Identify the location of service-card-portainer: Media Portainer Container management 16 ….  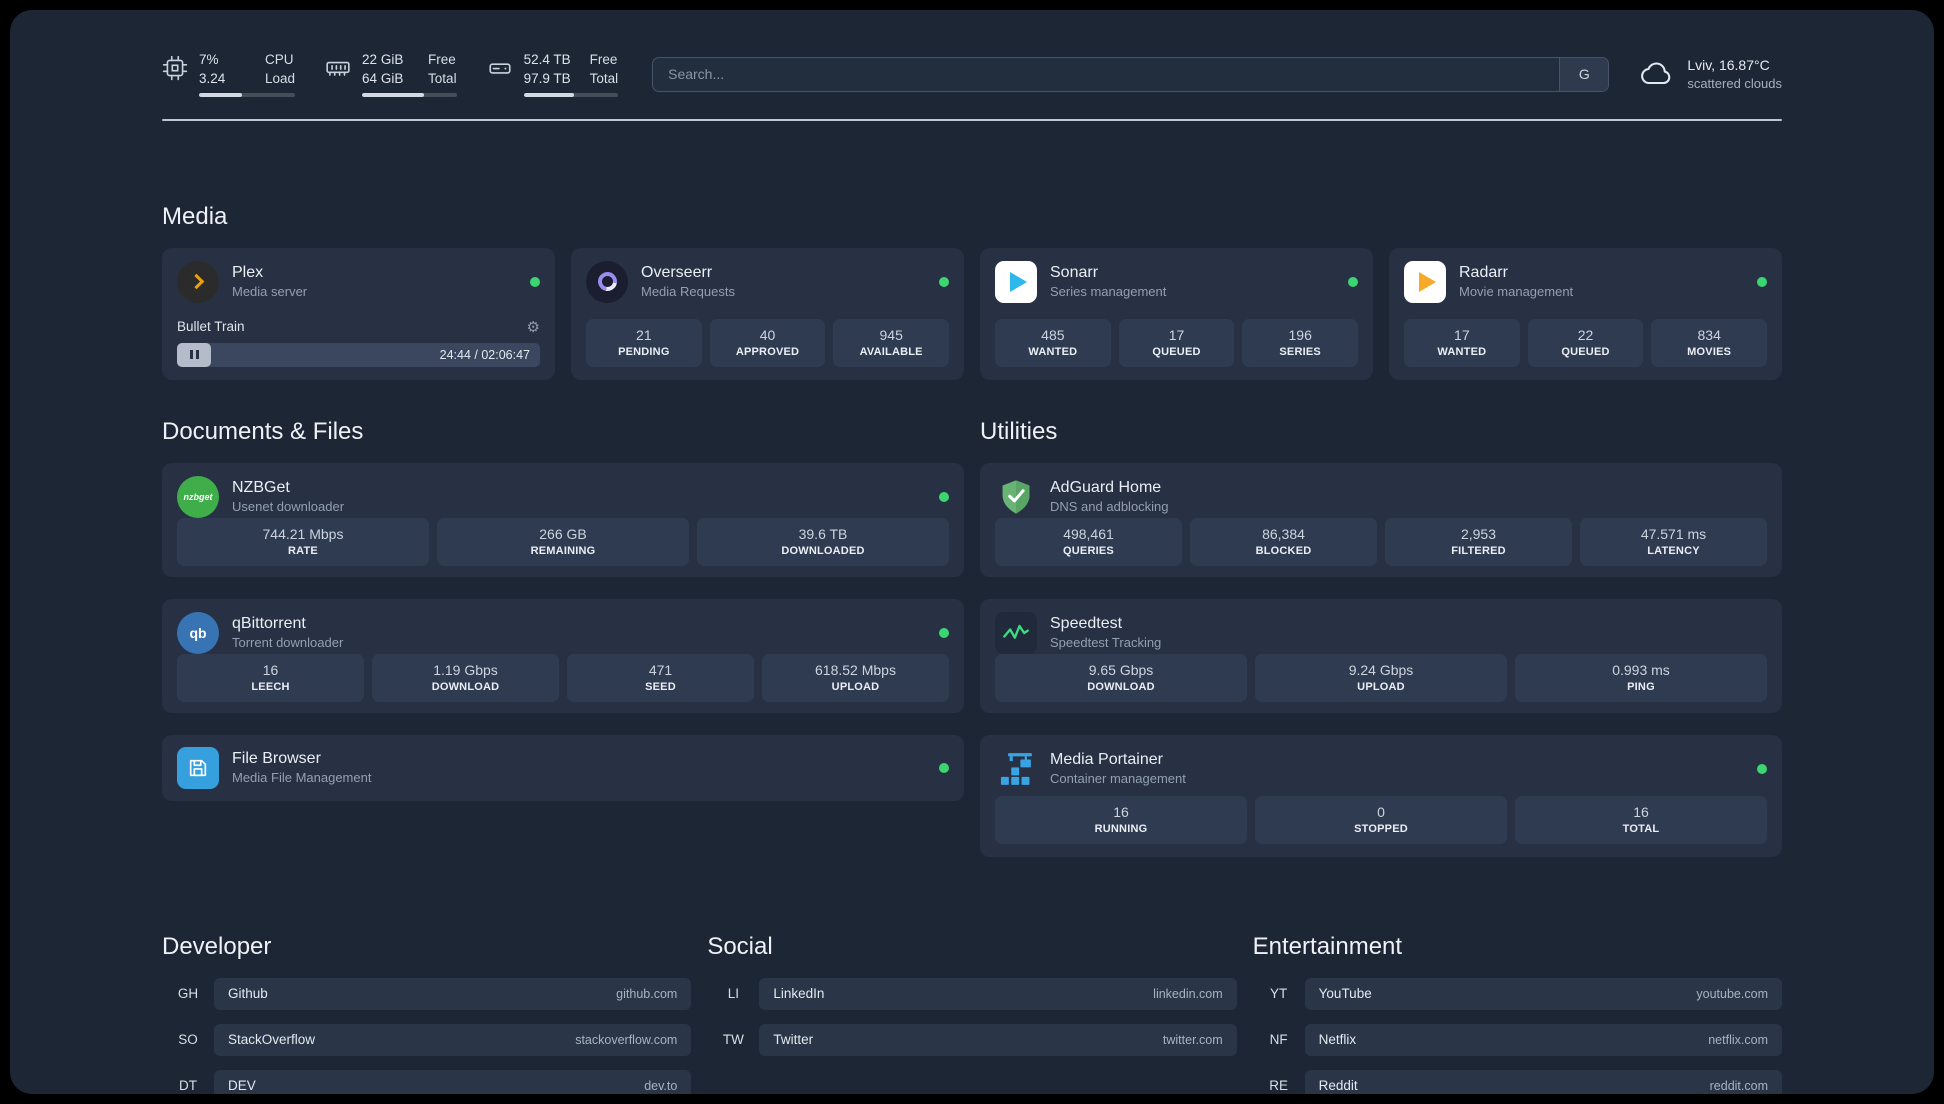
(1381, 795).